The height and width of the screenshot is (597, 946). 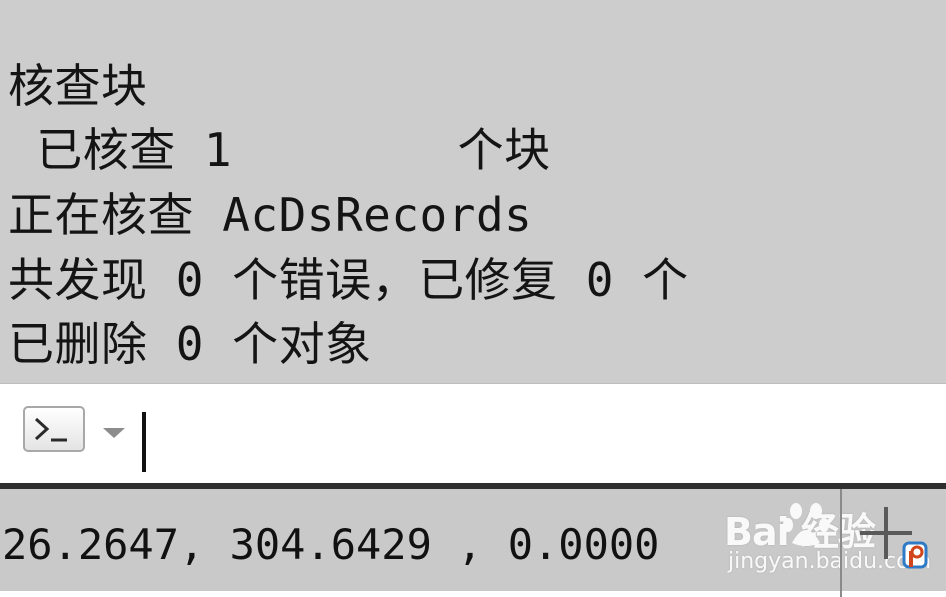 I want to click on status-divider, so click(x=841, y=543).